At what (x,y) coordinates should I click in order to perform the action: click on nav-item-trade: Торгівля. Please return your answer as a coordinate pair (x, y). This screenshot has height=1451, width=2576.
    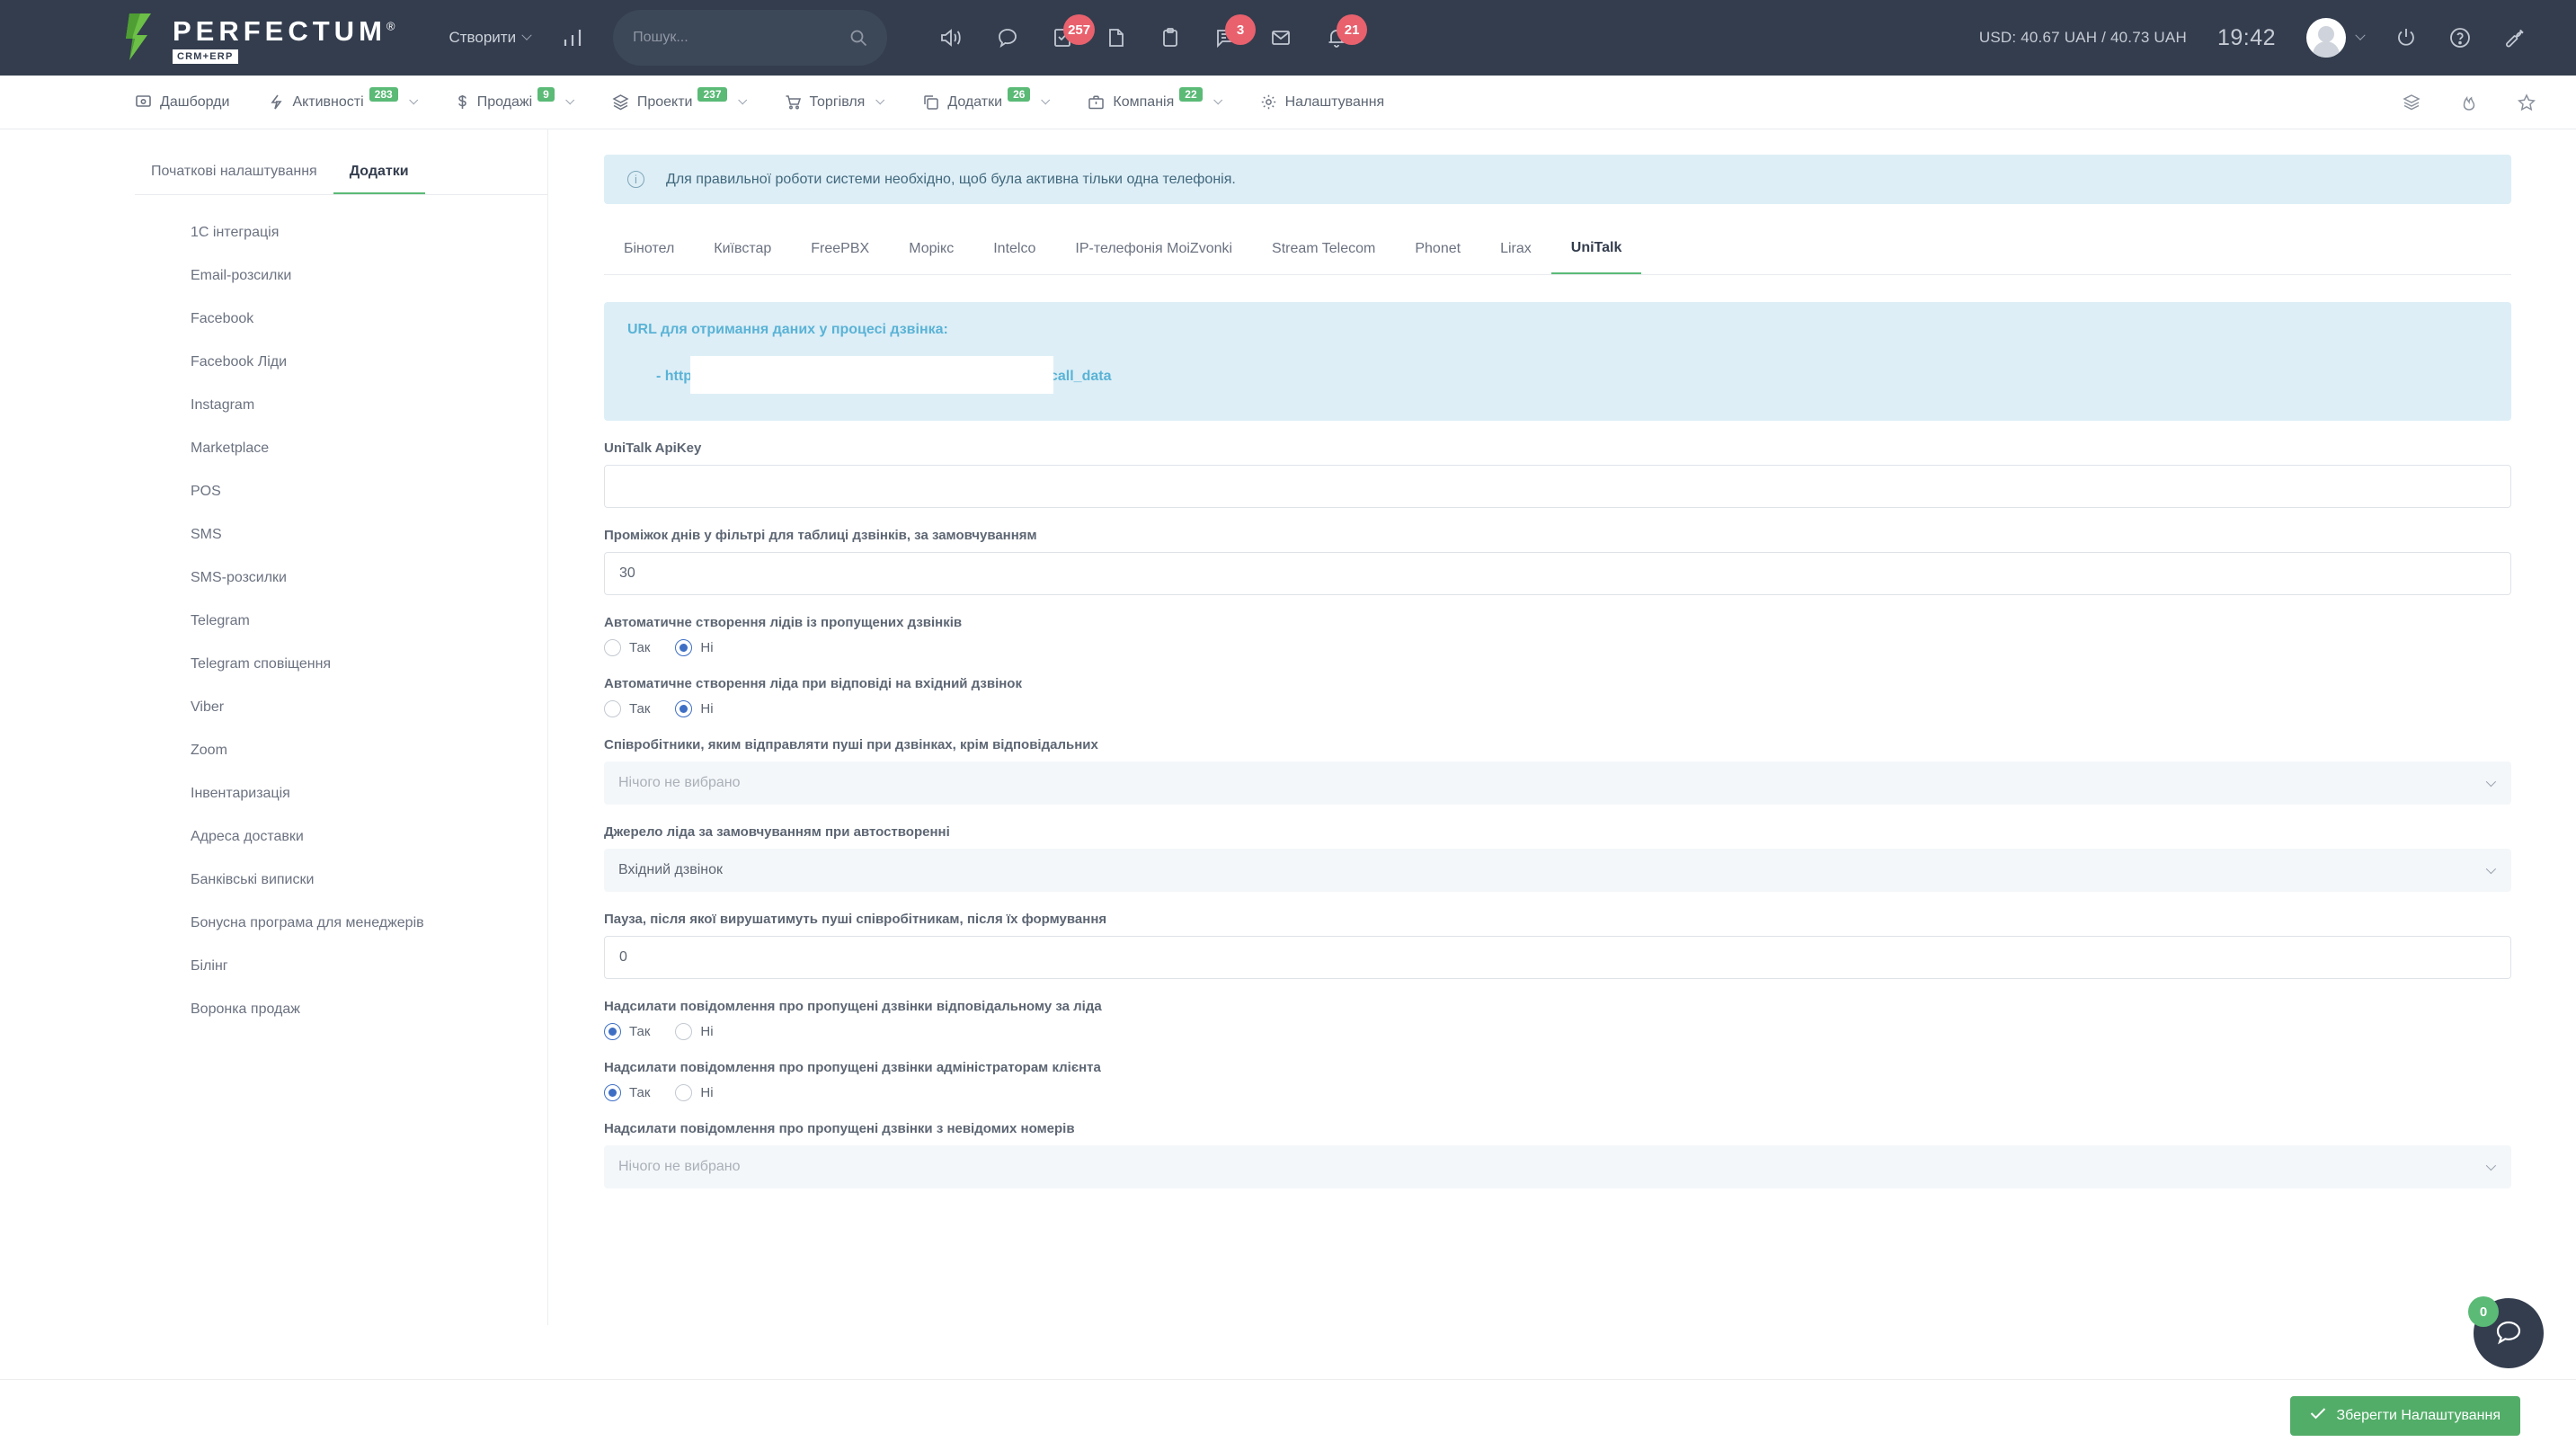
    Looking at the image, I should click on (835, 102).